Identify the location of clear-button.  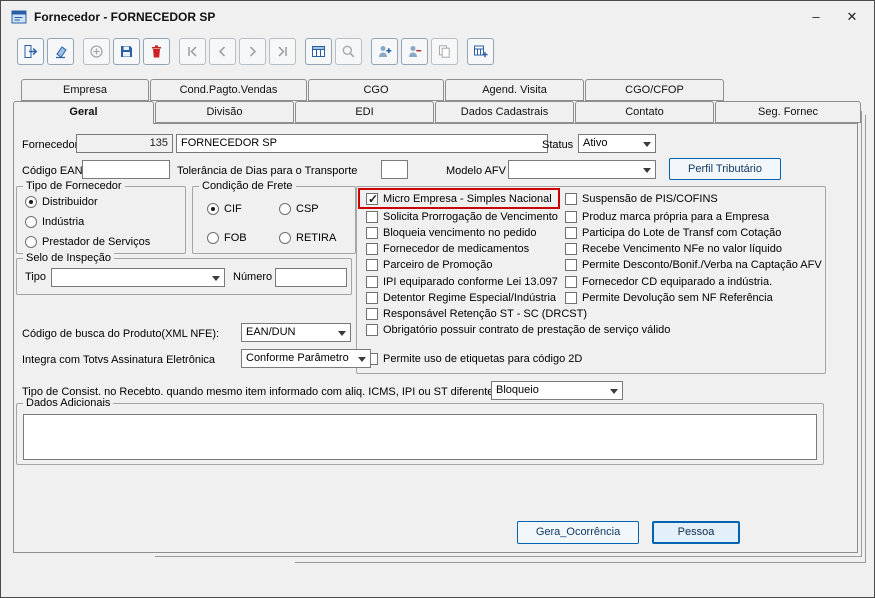
(60, 51).